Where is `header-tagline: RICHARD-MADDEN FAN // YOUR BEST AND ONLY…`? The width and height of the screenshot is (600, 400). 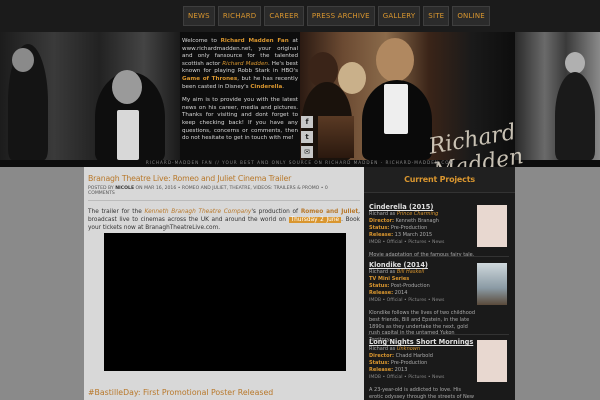 header-tagline: RICHARD-MADDEN FAN // YOUR BEST AND ONLY… is located at coordinates (300, 162).